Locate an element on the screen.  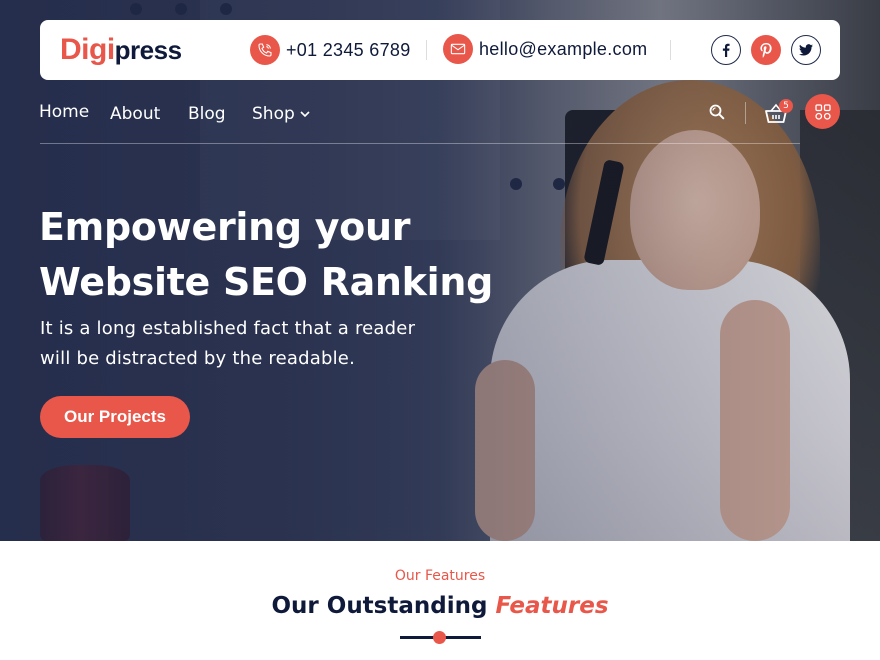
hero-title-line-1: Empowering your is located at coordinates (225, 227).